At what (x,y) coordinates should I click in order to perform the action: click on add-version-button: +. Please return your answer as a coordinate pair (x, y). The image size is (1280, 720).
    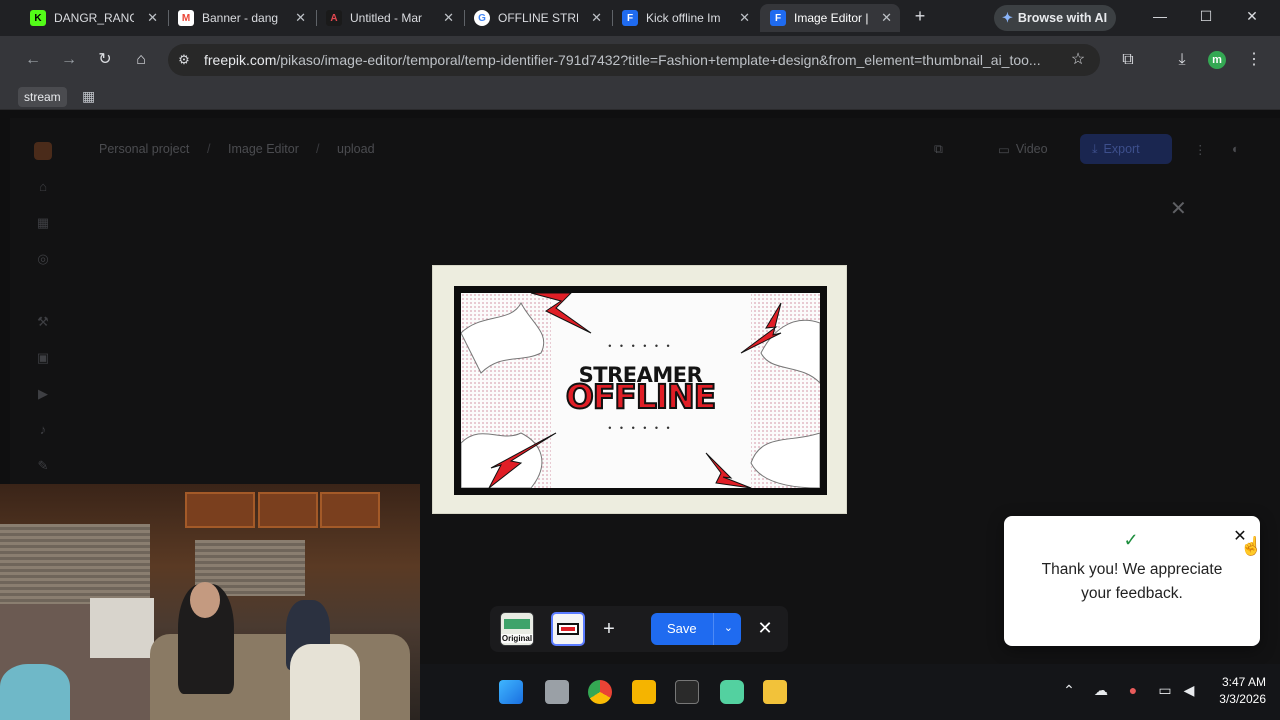
    Looking at the image, I should click on (609, 629).